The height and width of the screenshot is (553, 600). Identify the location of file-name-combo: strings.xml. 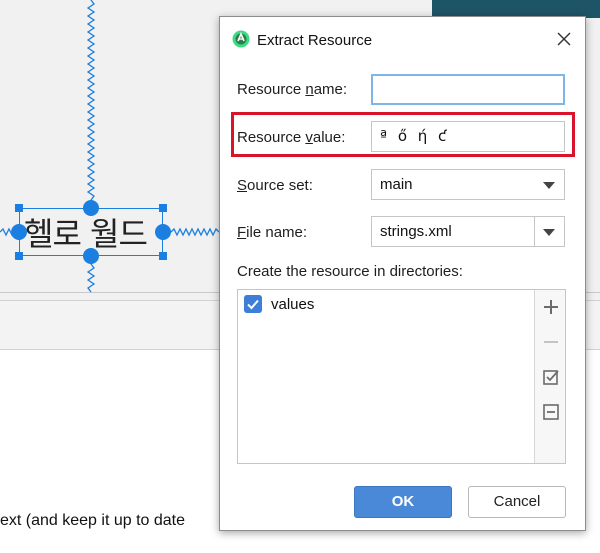
(468, 231).